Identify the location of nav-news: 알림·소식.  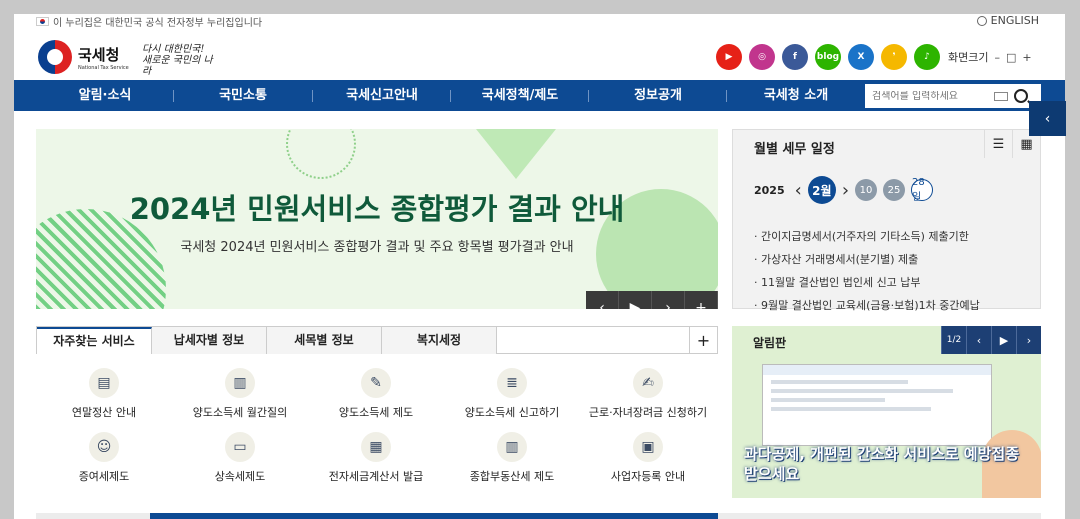
(105, 95).